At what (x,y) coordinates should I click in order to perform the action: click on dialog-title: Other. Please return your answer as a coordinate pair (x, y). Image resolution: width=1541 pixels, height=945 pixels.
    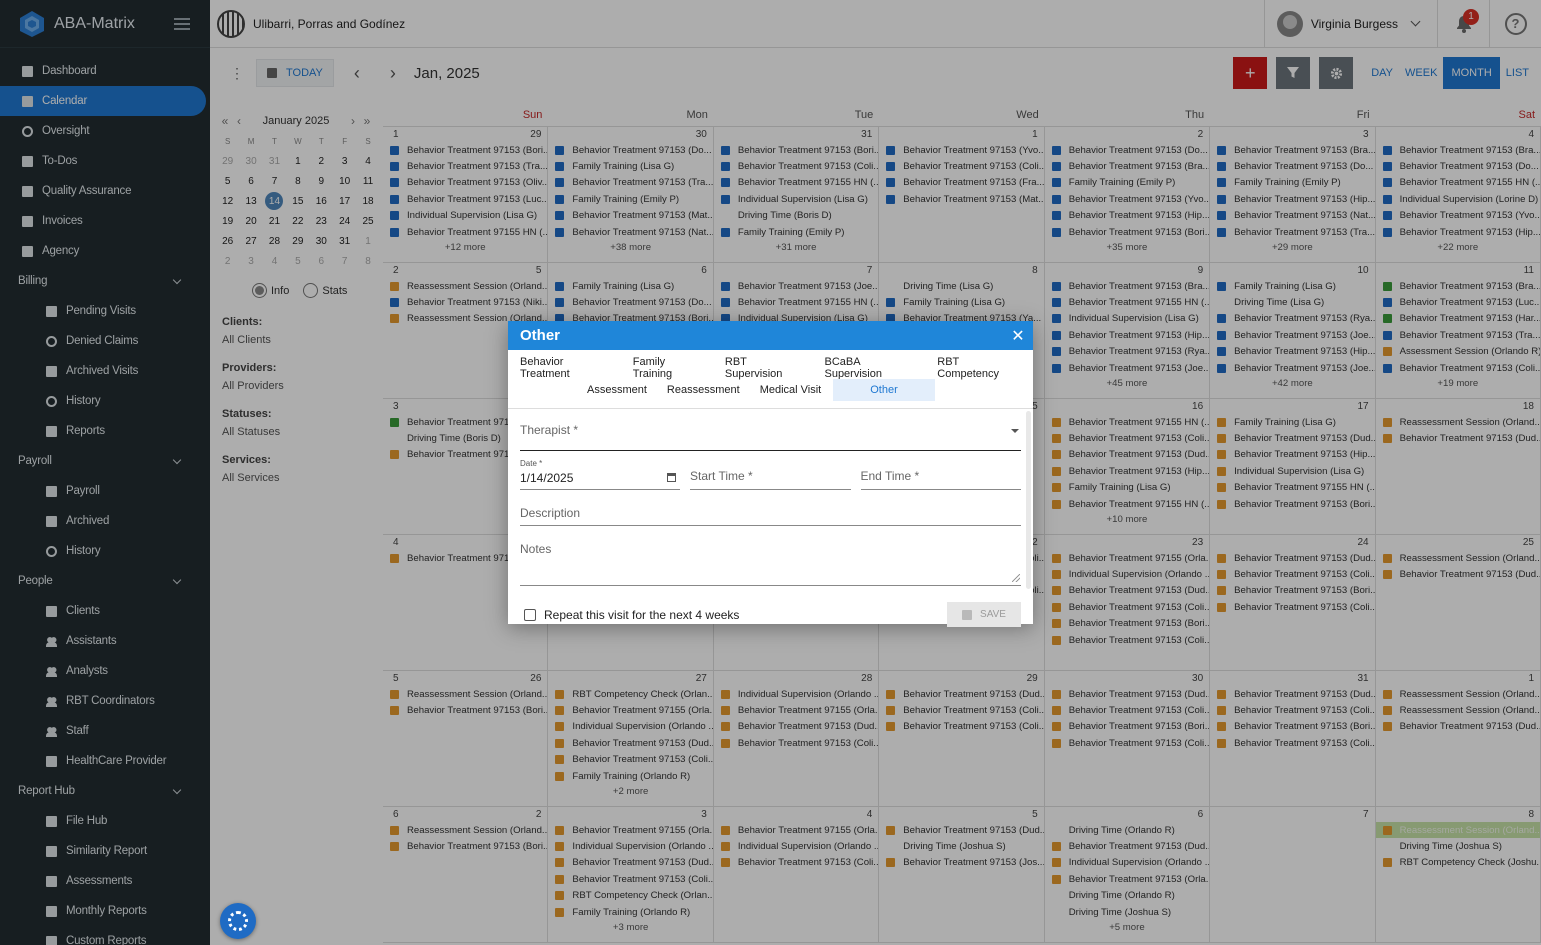
    Looking at the image, I should click on (540, 335).